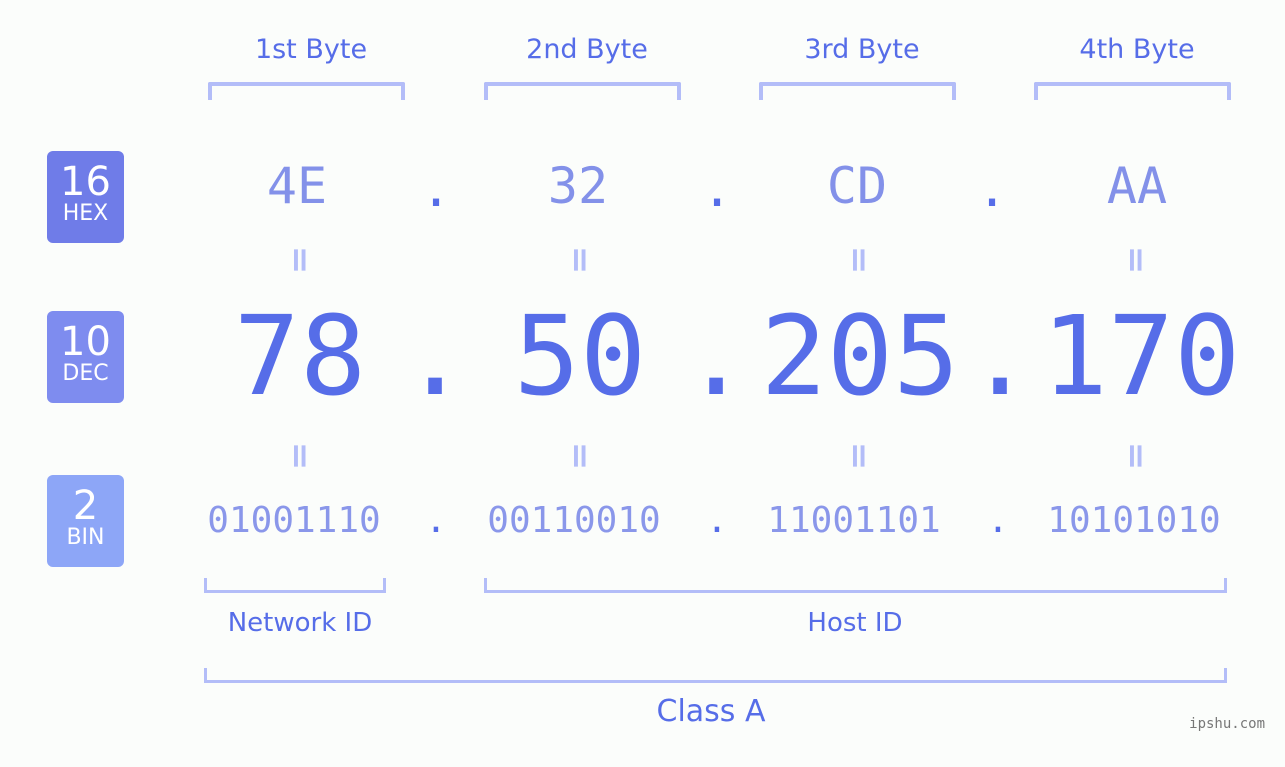 This screenshot has width=1285, height=767. Describe the element at coordinates (574, 520) in the screenshot. I see `bin-byte-2: 00110010` at that location.